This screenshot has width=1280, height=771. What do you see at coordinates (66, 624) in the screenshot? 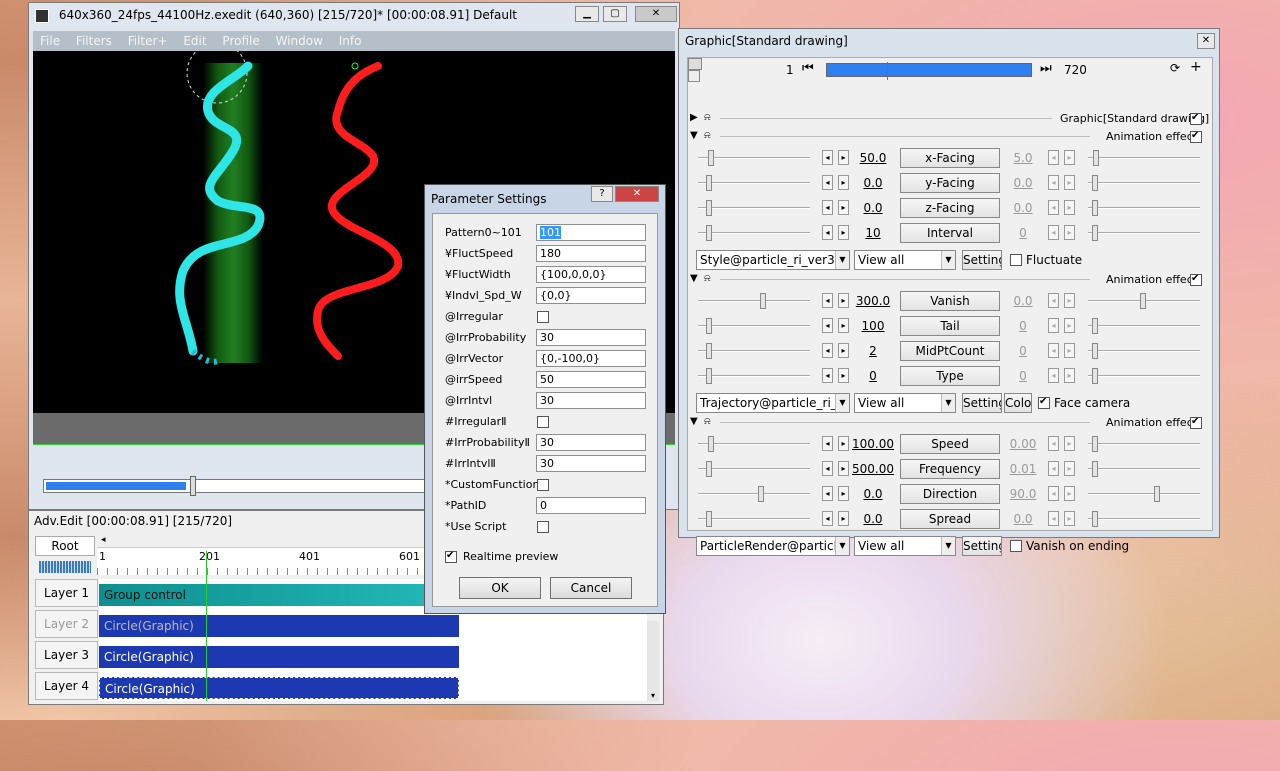
I see `layer-2: Layer 2` at bounding box center [66, 624].